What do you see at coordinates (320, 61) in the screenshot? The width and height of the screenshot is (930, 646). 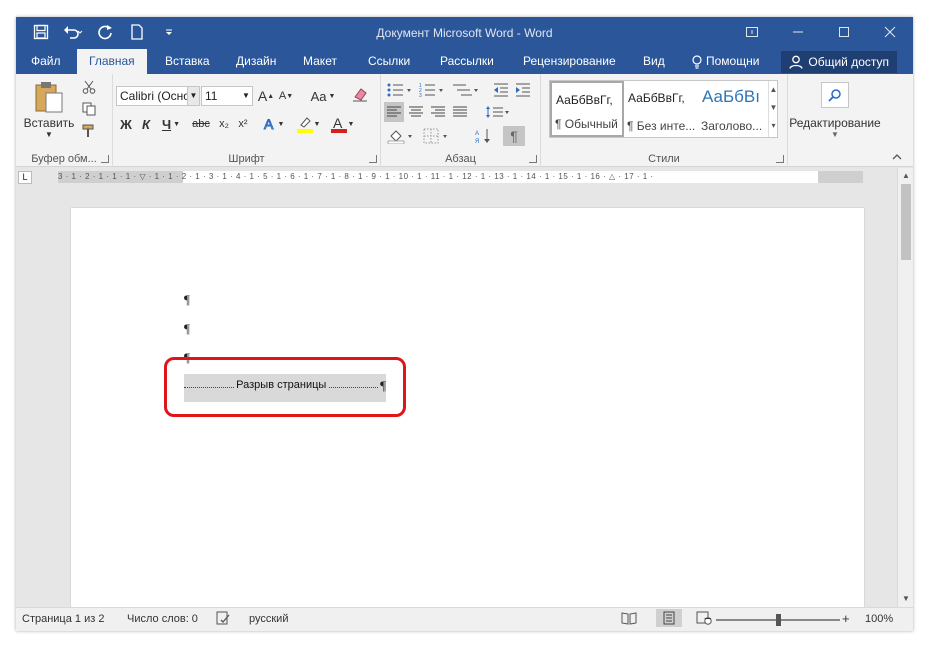 I see `tab-layout: Макет` at bounding box center [320, 61].